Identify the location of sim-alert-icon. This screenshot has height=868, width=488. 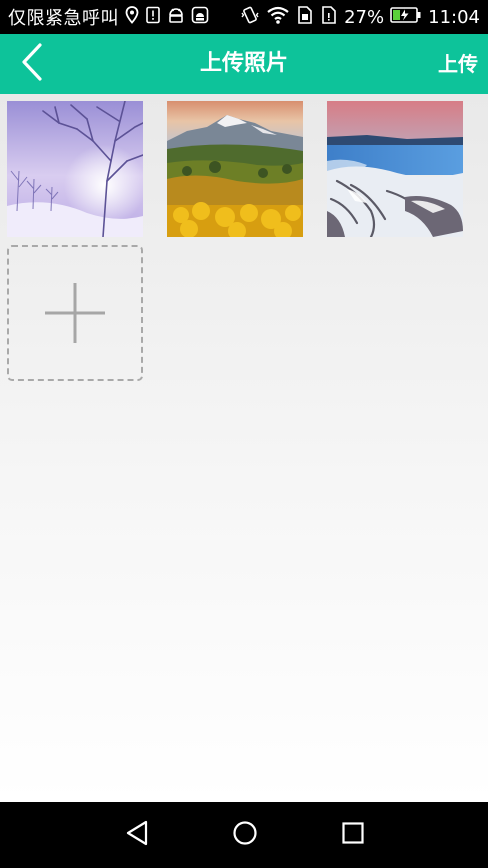
(153, 17).